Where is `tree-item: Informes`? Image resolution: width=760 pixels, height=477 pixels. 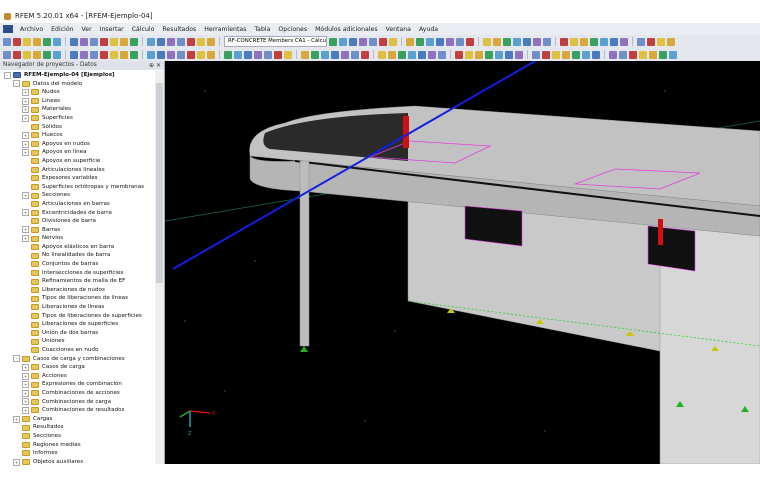
tree-item: Informes is located at coordinates (76, 453).